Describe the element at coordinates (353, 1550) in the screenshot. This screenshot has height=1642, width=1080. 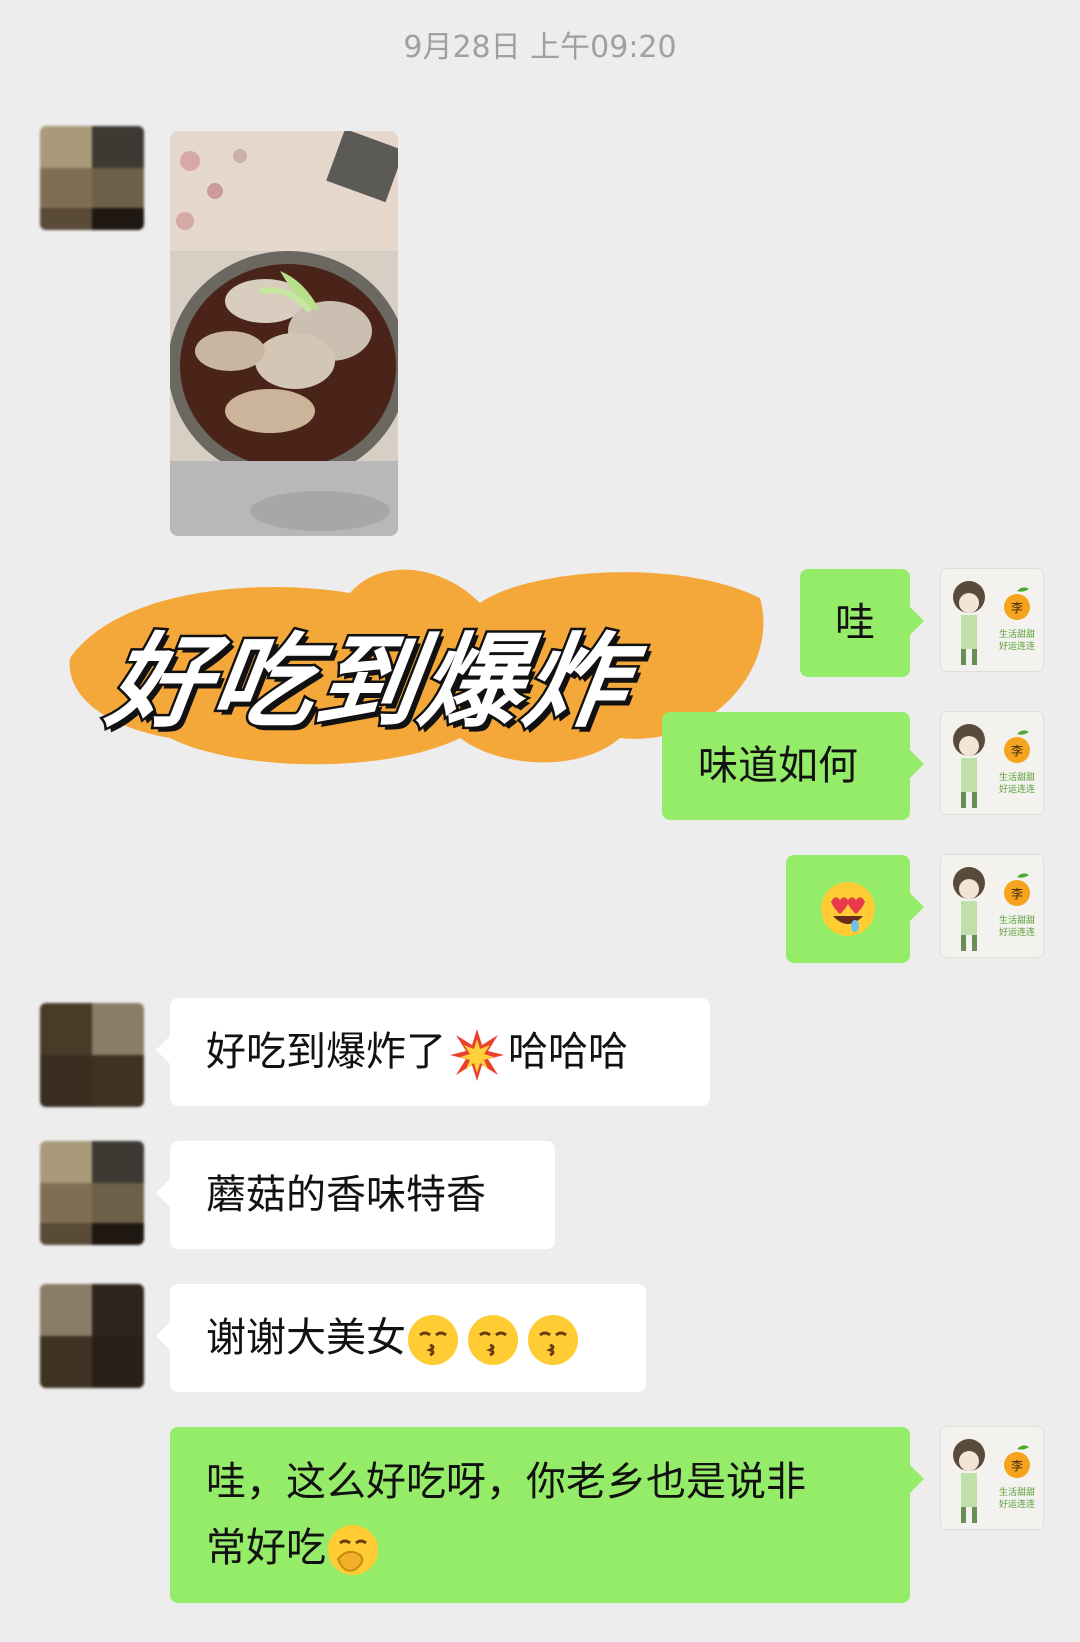
I see `face-with-hand-over-mouth-emoji-icon` at that location.